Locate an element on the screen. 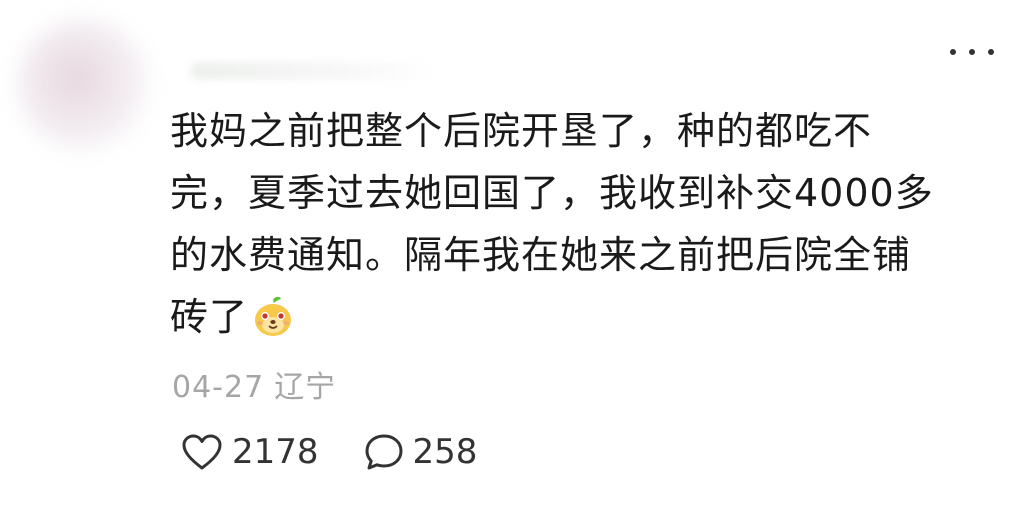 Image resolution: width=1024 pixels, height=507 pixels. comment-count: 258 is located at coordinates (445, 452).